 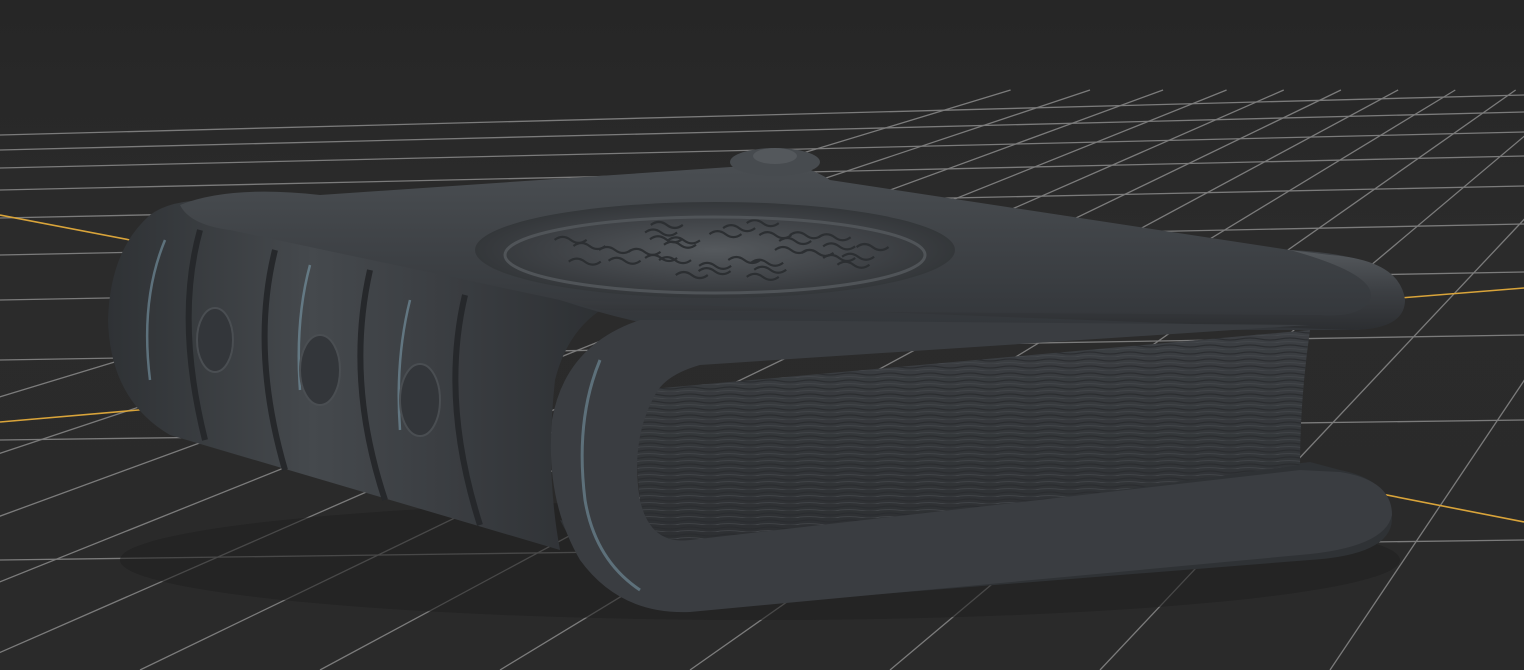 What do you see at coordinates (1461, 293) in the screenshot?
I see `x-axis-line-right` at bounding box center [1461, 293].